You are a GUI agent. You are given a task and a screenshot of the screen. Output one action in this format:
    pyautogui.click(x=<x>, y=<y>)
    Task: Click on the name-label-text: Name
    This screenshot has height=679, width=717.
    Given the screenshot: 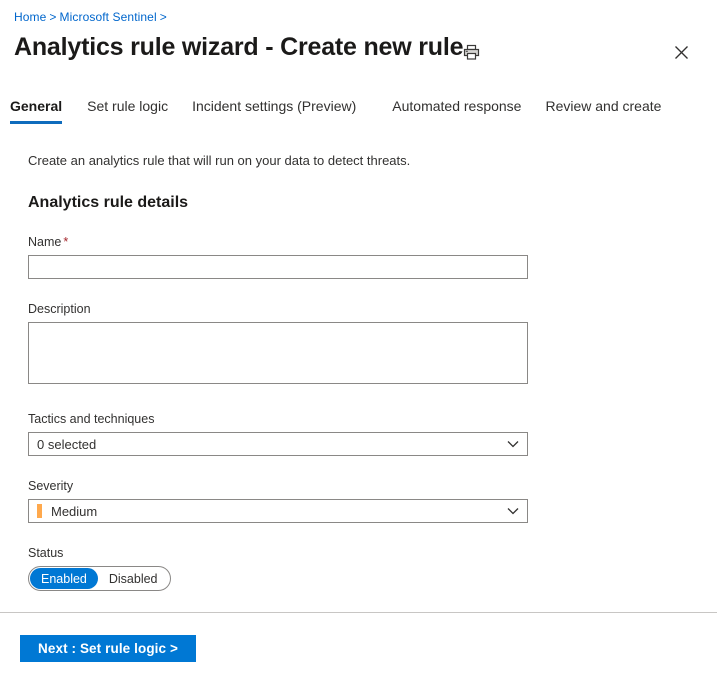 What is the action you would take?
    pyautogui.click(x=45, y=242)
    